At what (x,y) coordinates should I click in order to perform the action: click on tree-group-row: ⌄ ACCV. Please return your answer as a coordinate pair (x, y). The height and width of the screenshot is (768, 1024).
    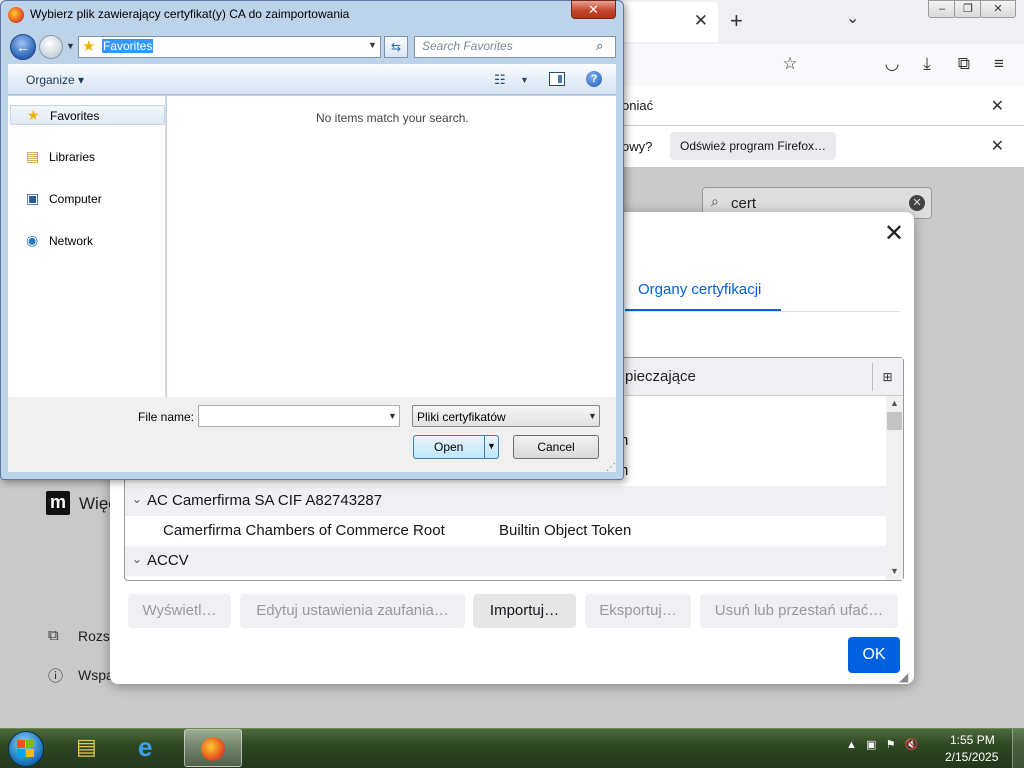
    Looking at the image, I should click on (505, 561).